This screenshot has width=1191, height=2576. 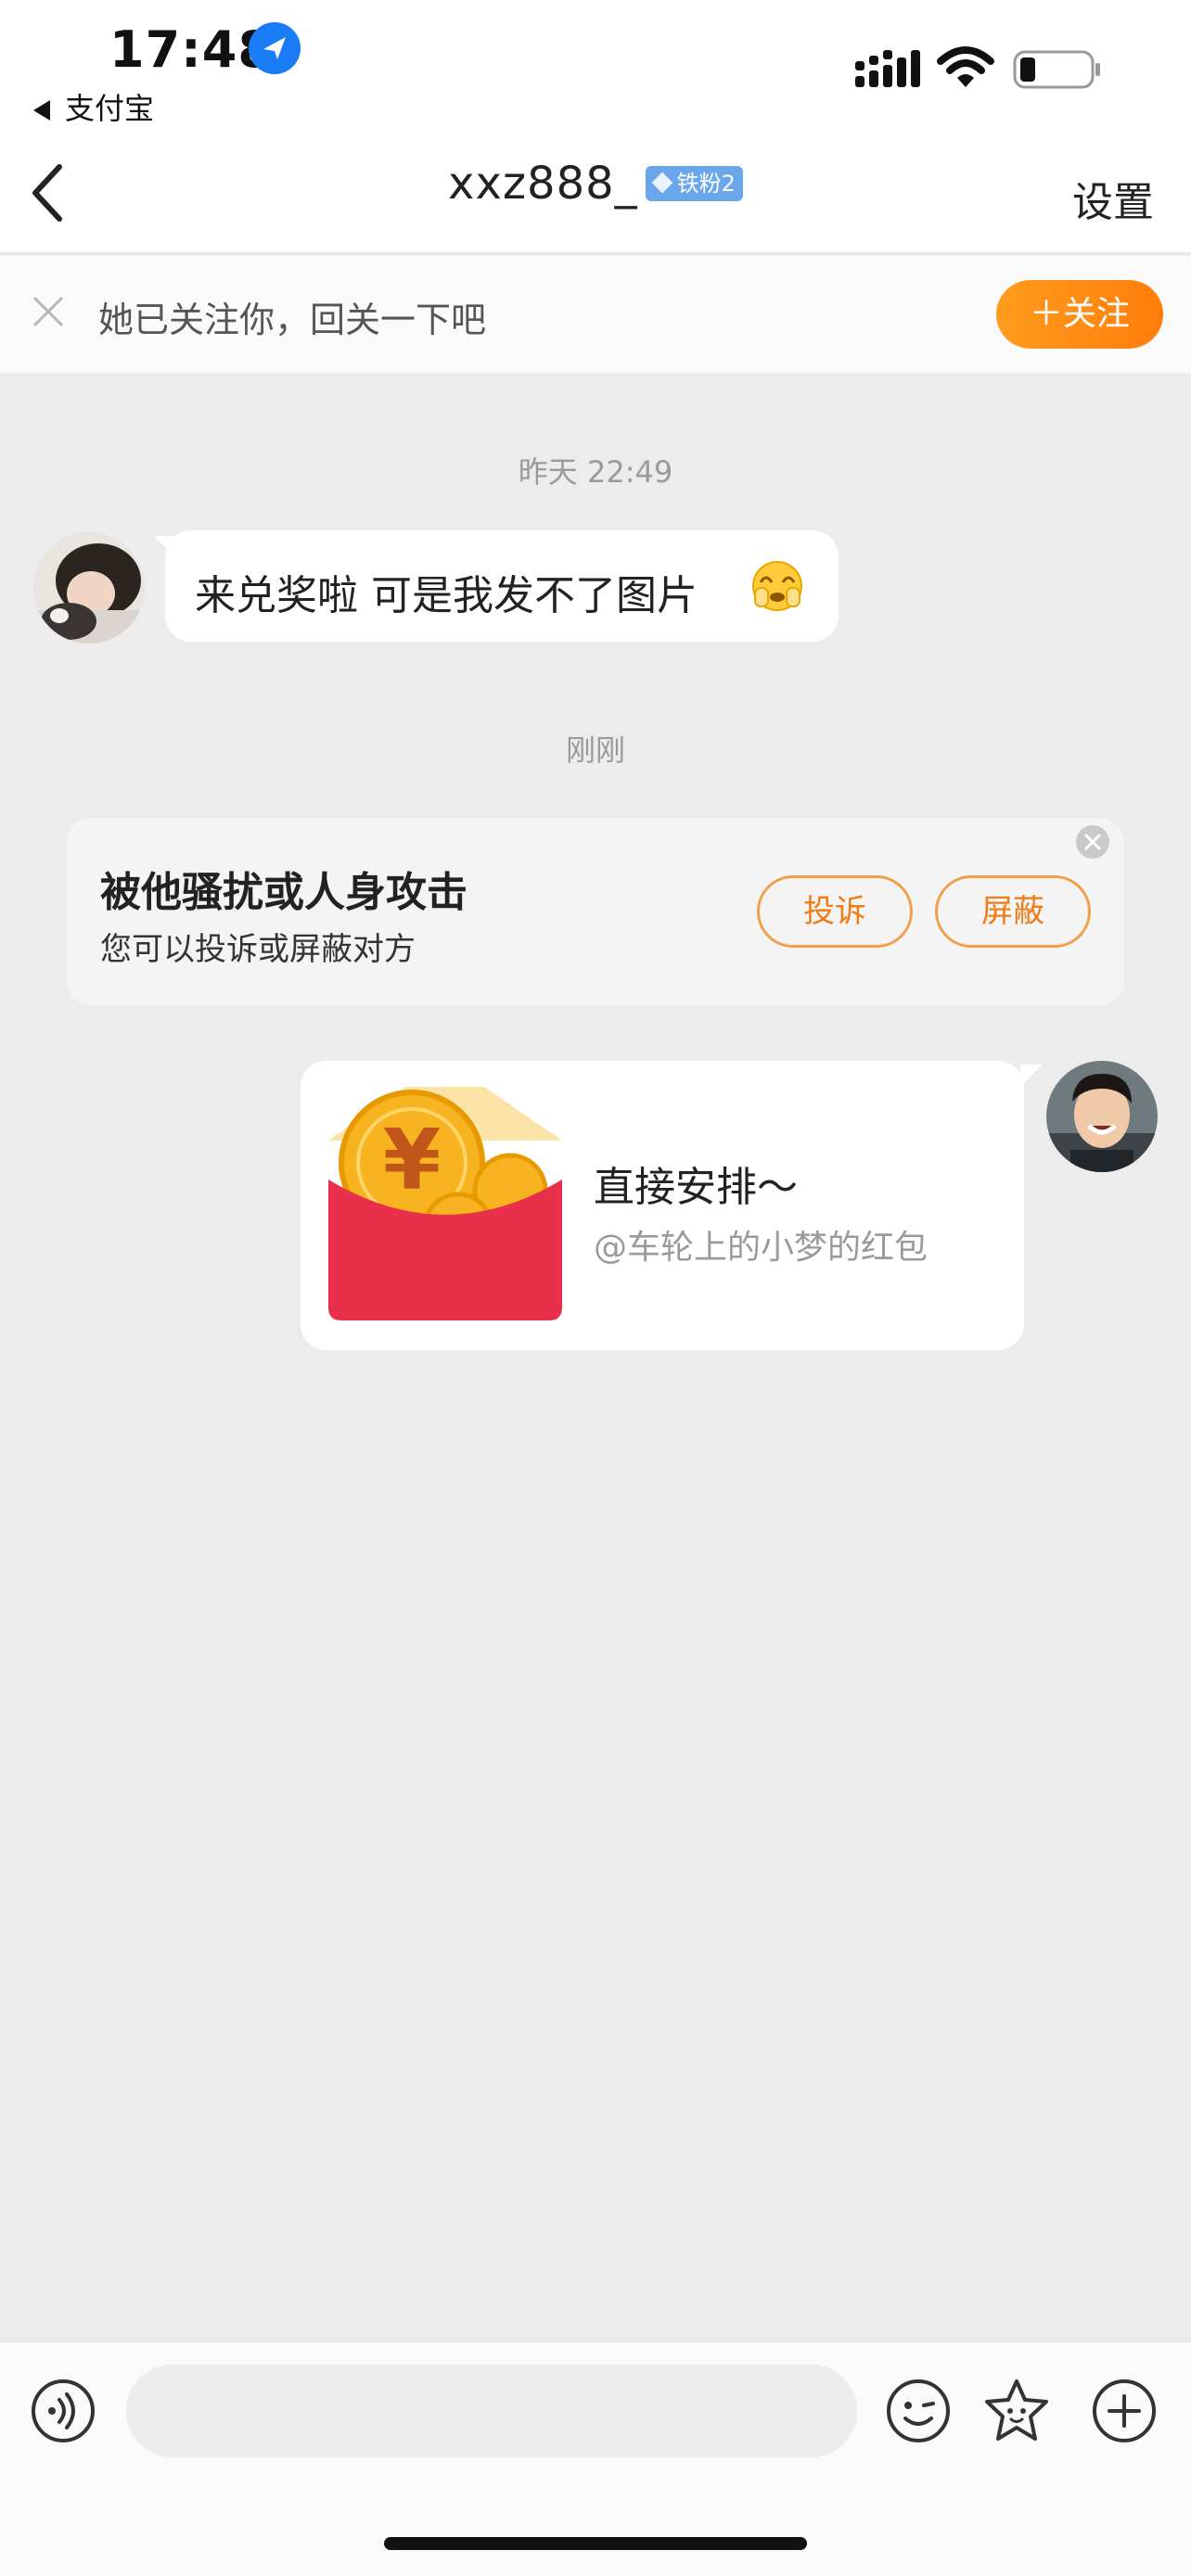 What do you see at coordinates (1113, 198) in the screenshot?
I see `settings-button: 设置` at bounding box center [1113, 198].